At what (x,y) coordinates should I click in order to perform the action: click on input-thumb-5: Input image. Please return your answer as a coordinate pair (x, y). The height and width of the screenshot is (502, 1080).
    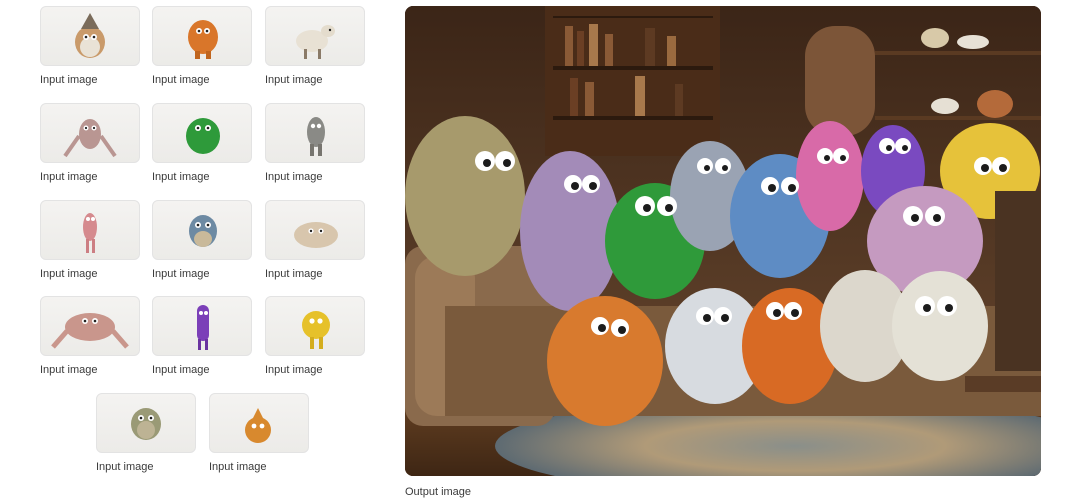
    Looking at the image, I should click on (202, 143).